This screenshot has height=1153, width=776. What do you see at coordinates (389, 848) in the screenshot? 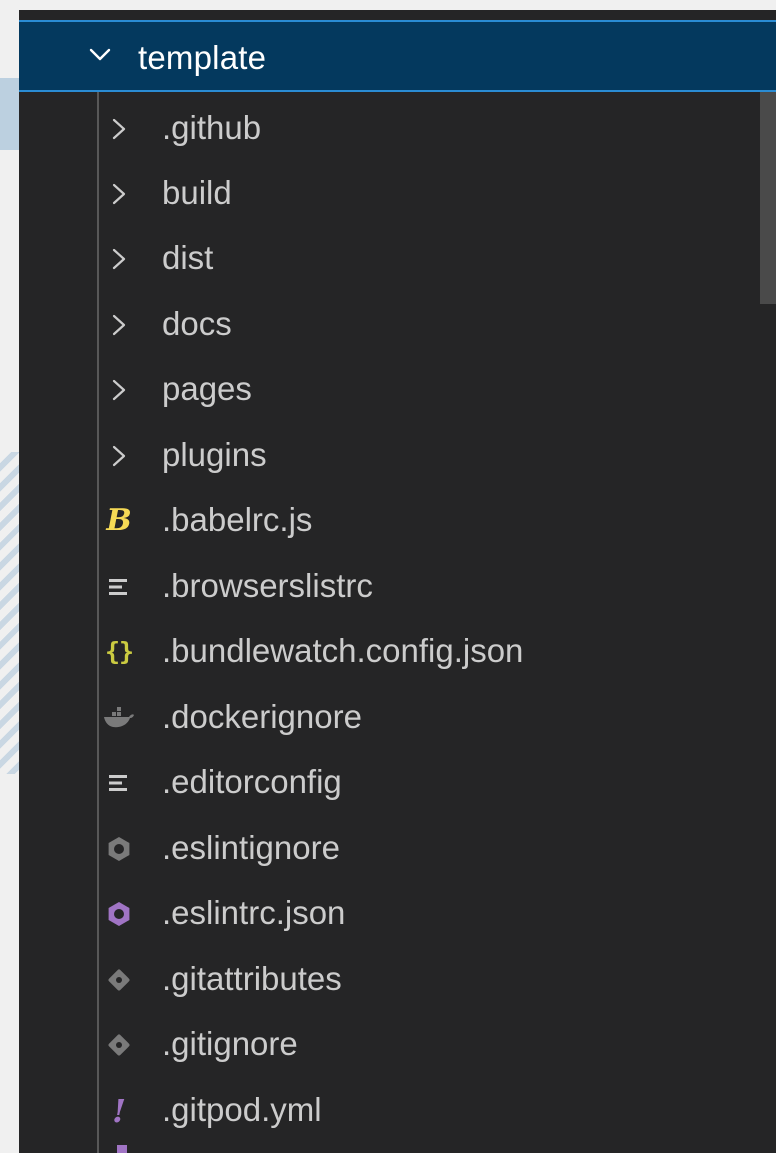
I see `file-item-eslintignore: .eslintignore` at bounding box center [389, 848].